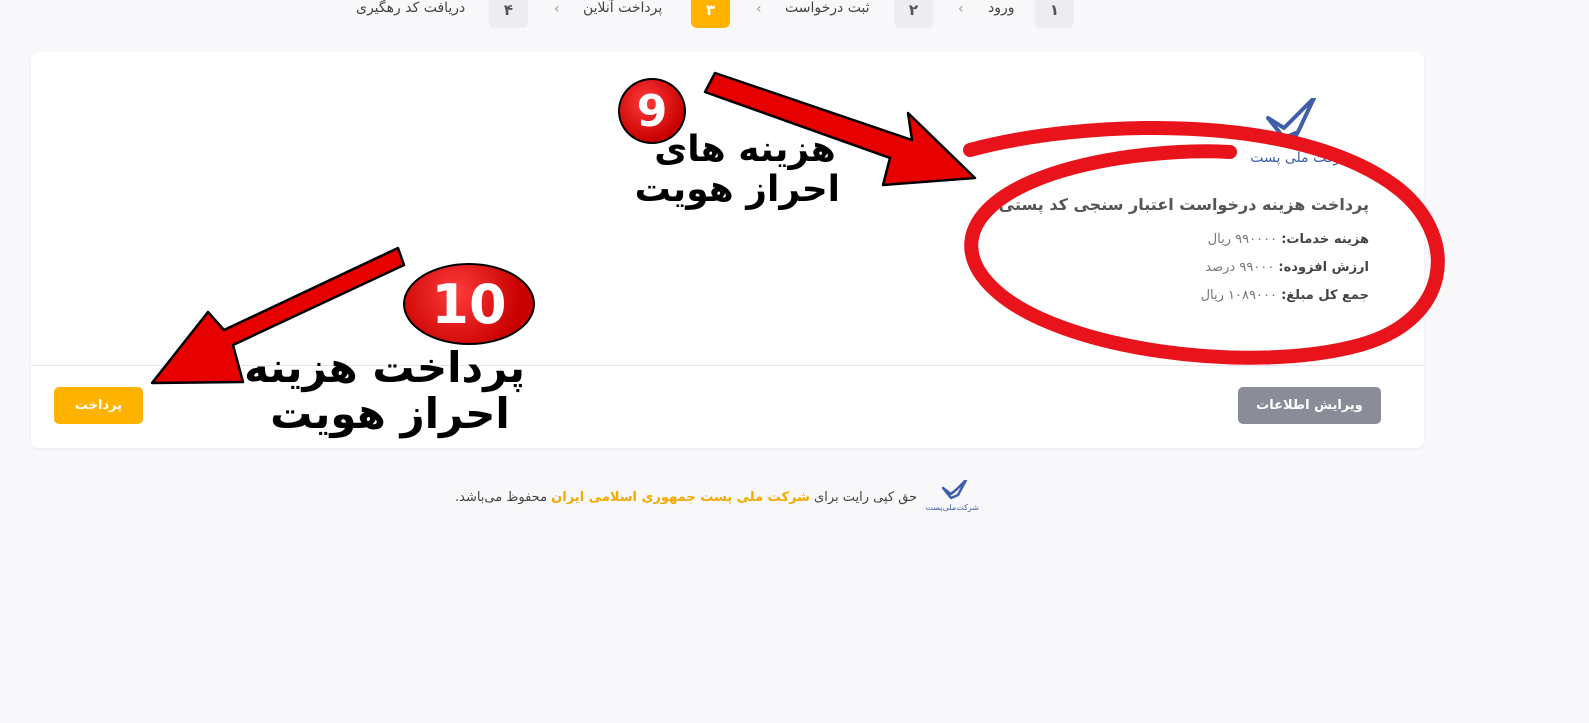 This screenshot has height=723, width=1589. I want to click on step-1-number: ۱, so click(1054, 14).